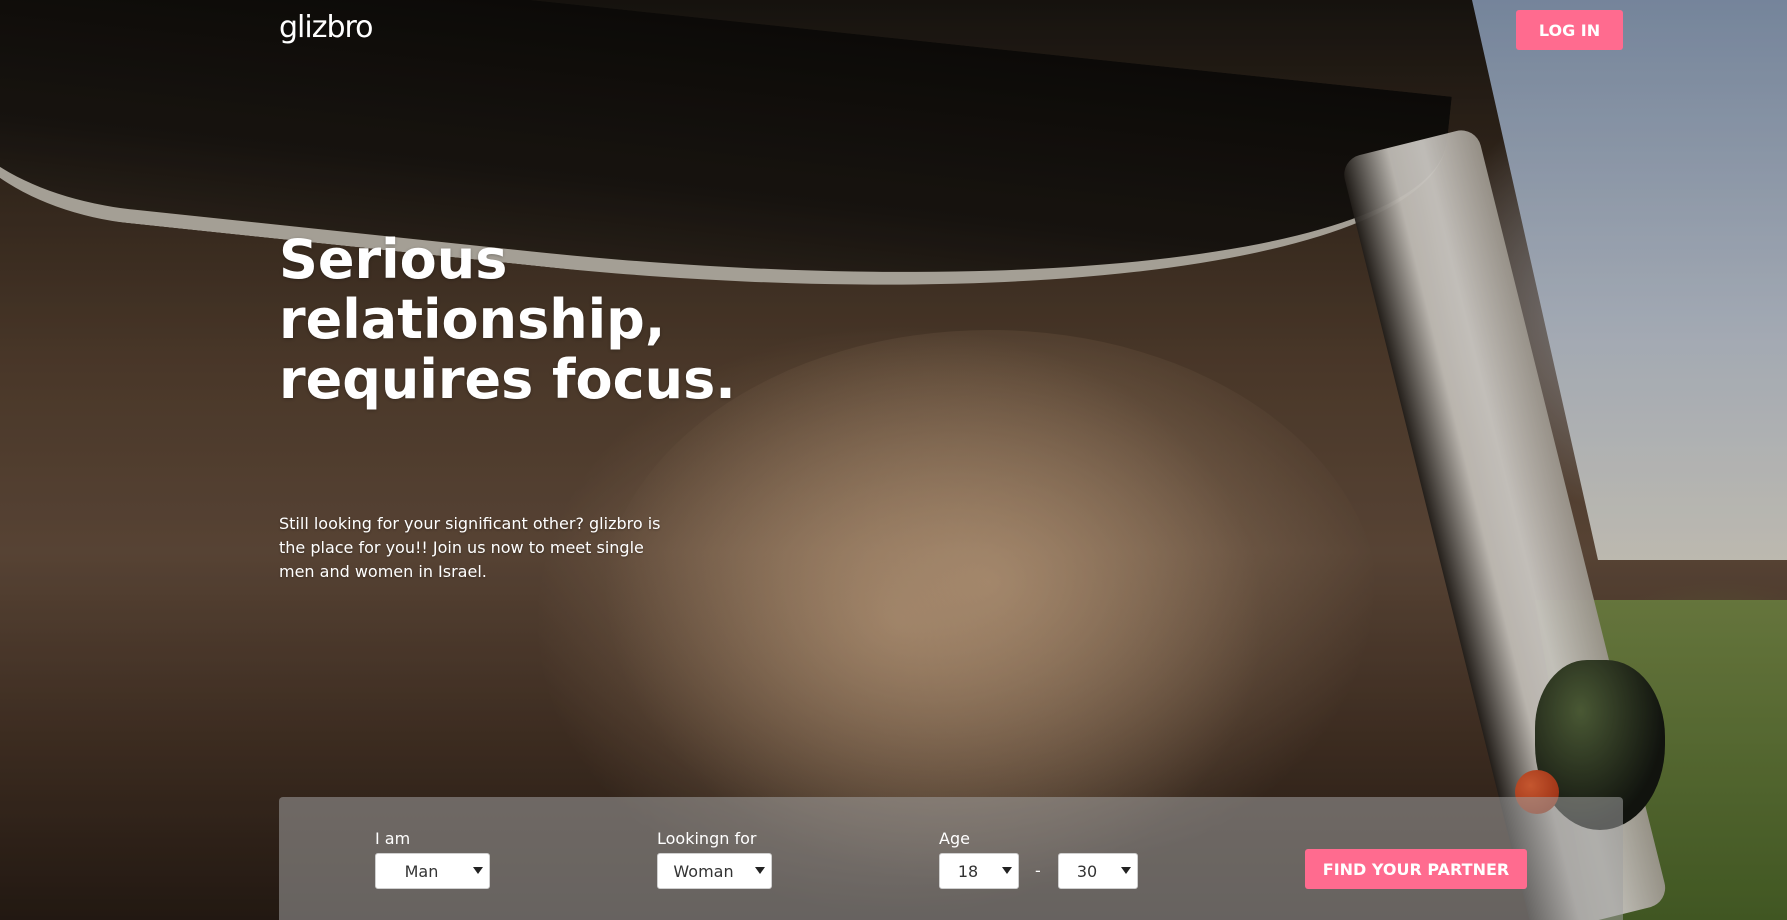 This screenshot has width=1787, height=920. I want to click on age-min-select: 18, so click(979, 871).